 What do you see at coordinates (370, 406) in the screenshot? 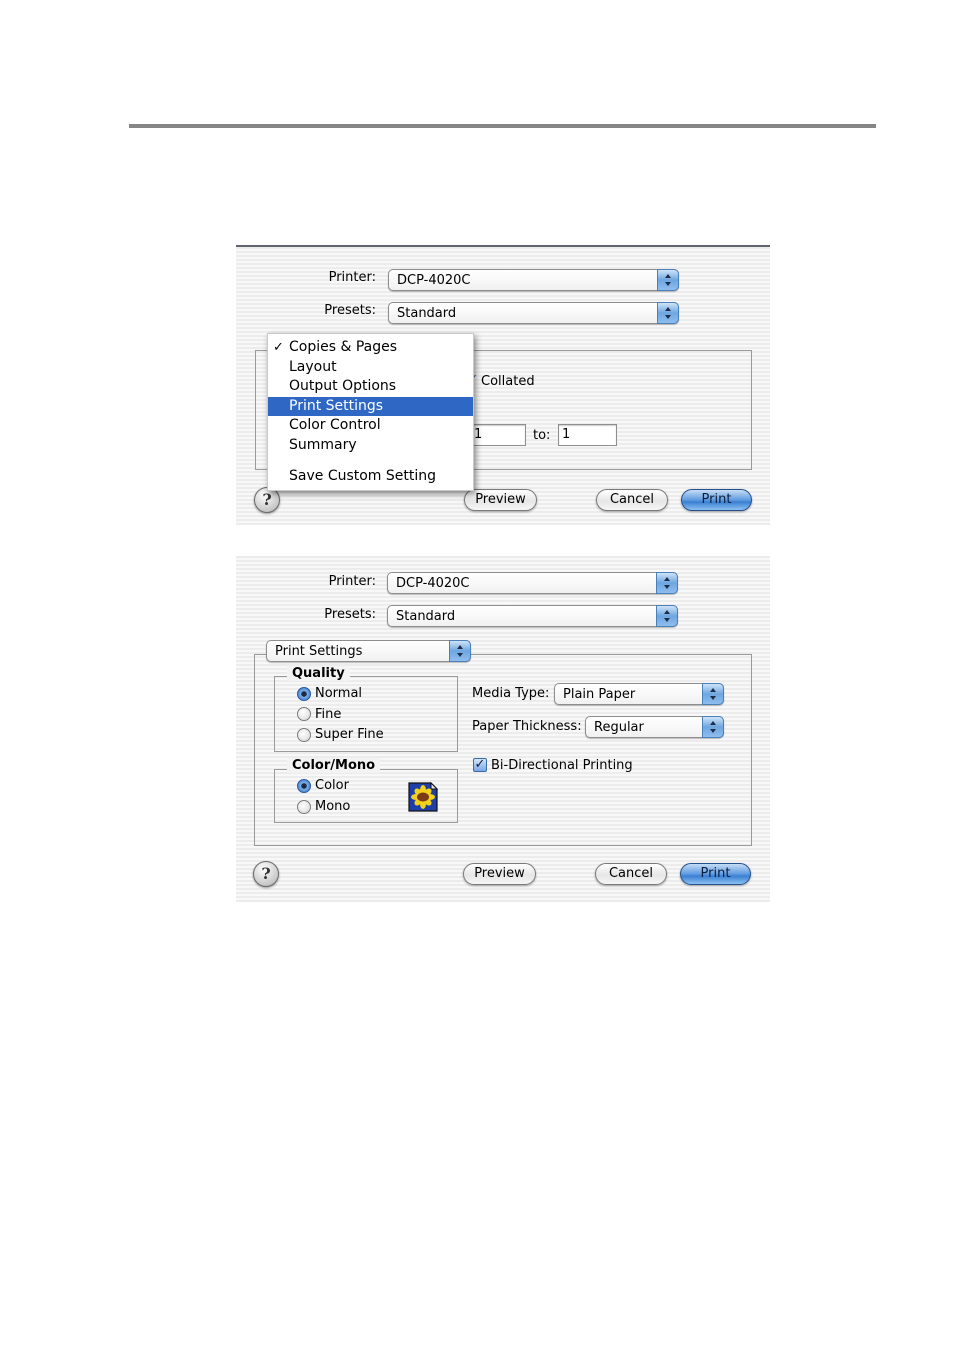
I see `menu-item-print-settings: Print Settings` at bounding box center [370, 406].